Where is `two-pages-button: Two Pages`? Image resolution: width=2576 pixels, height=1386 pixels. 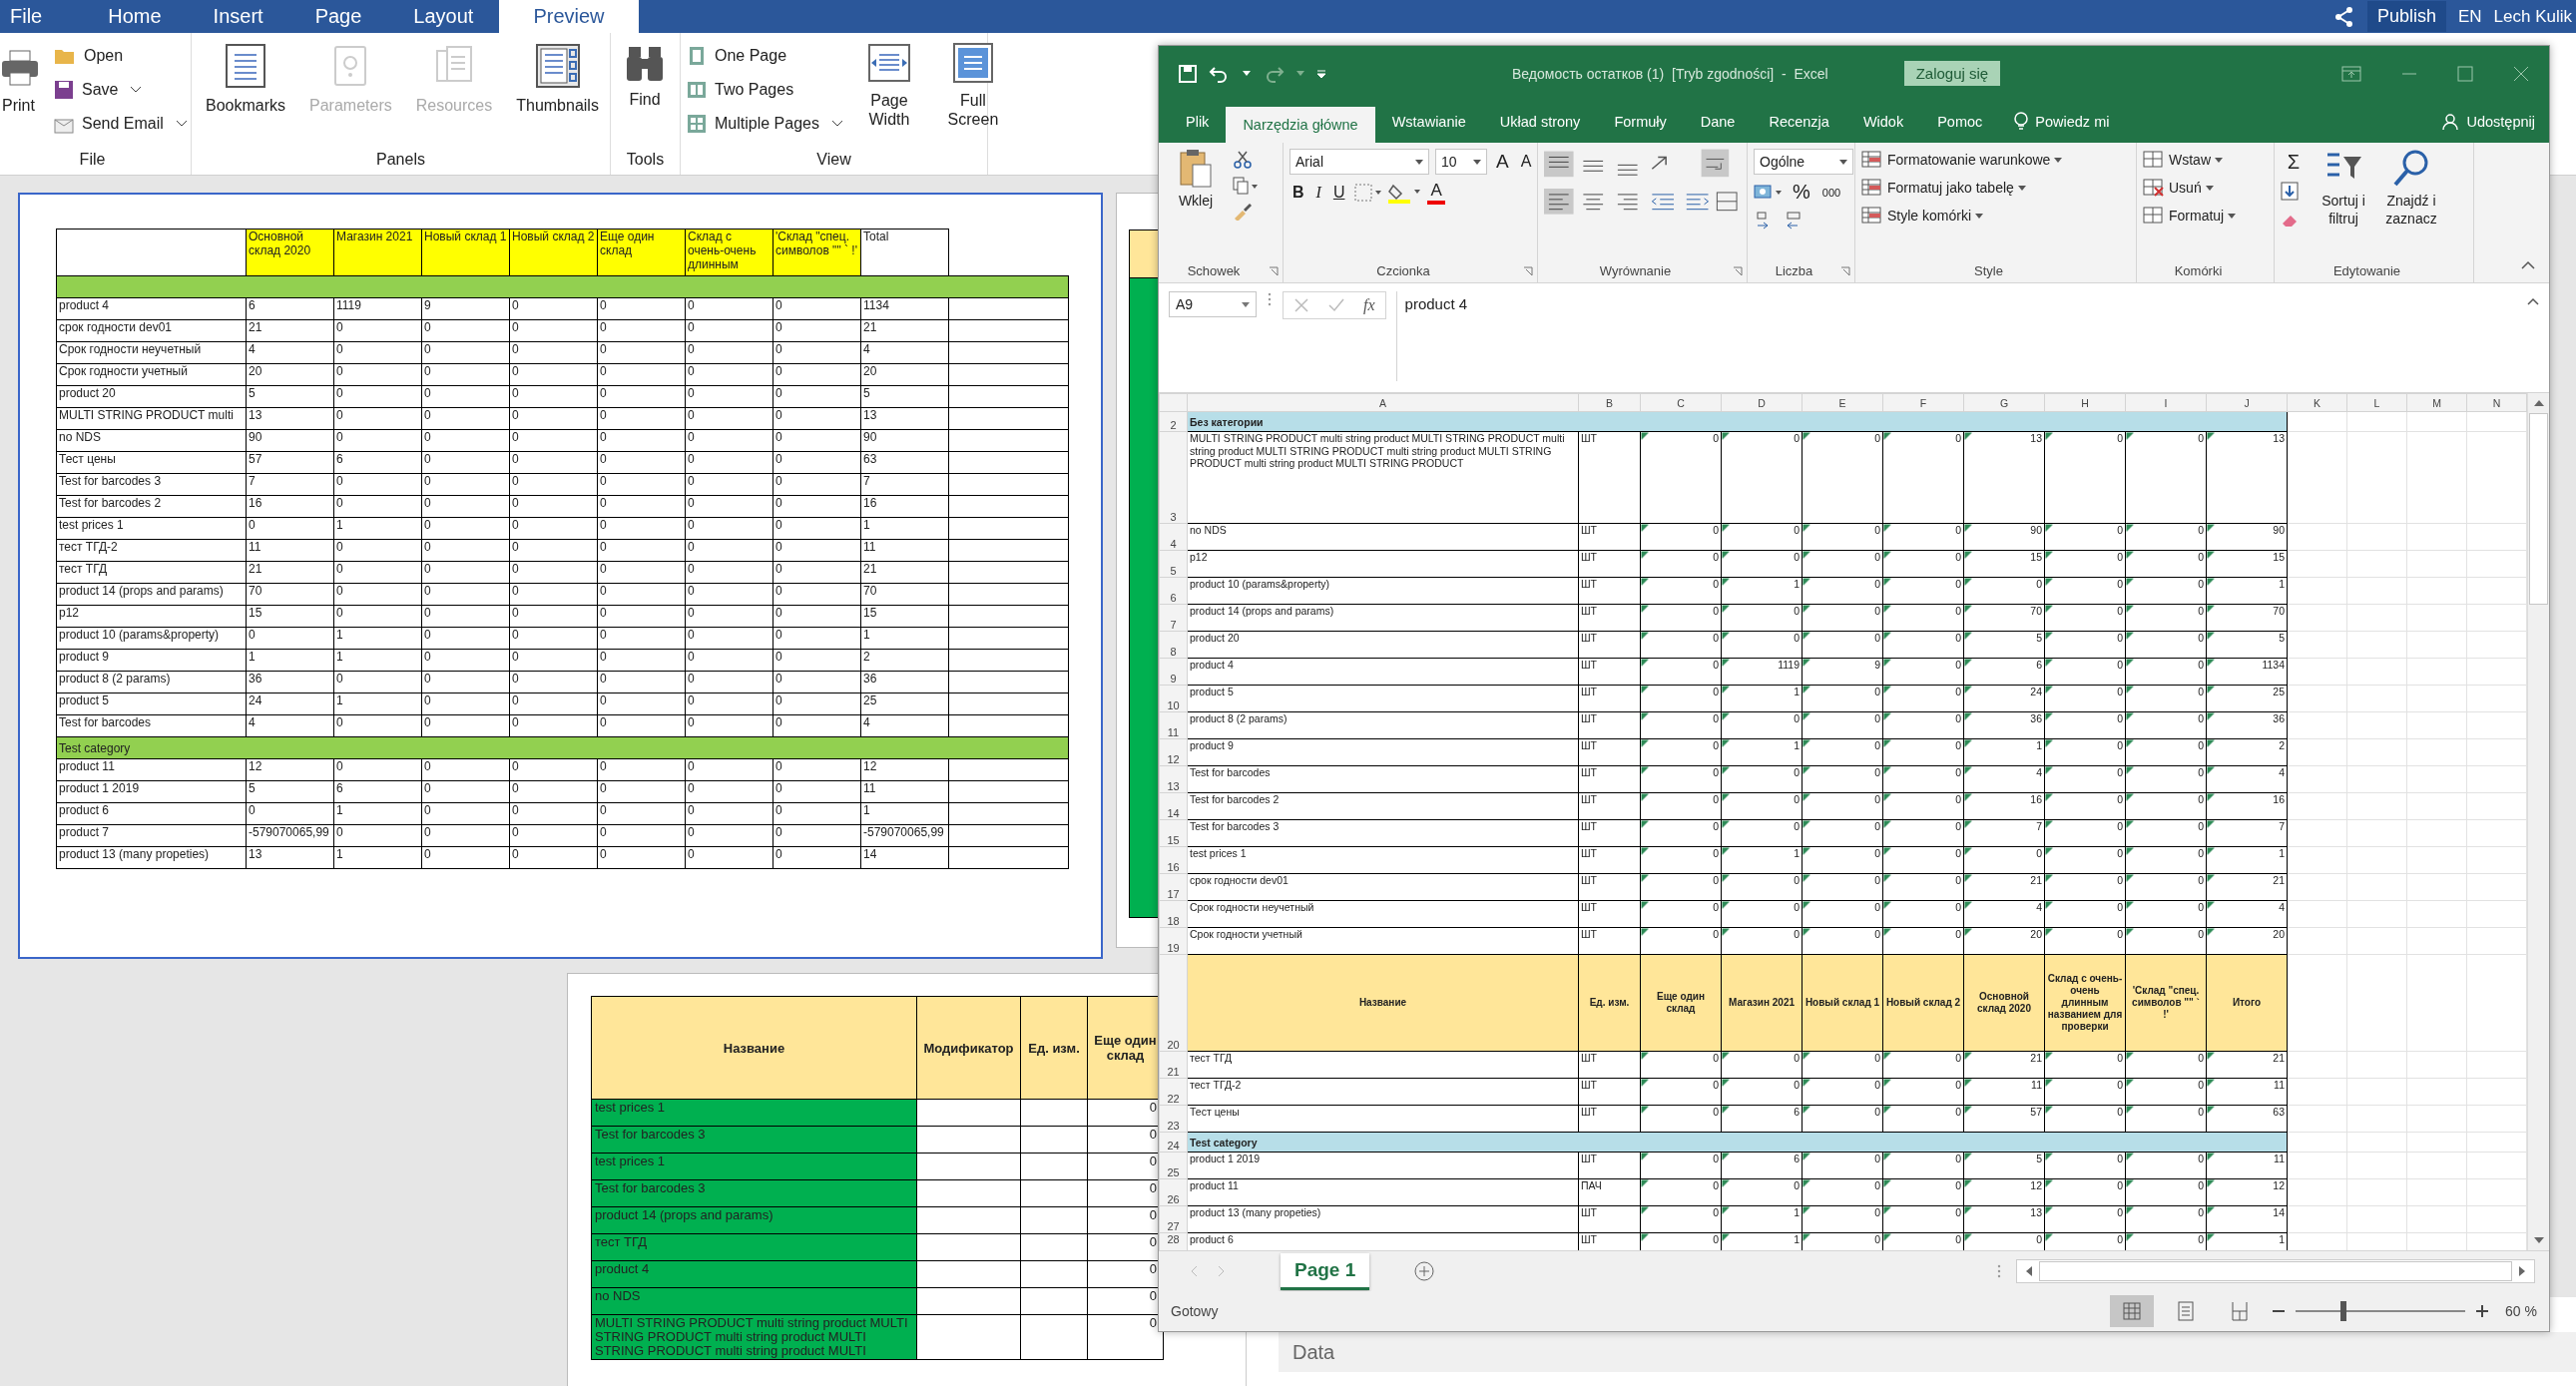 two-pages-button: Two Pages is located at coordinates (765, 90).